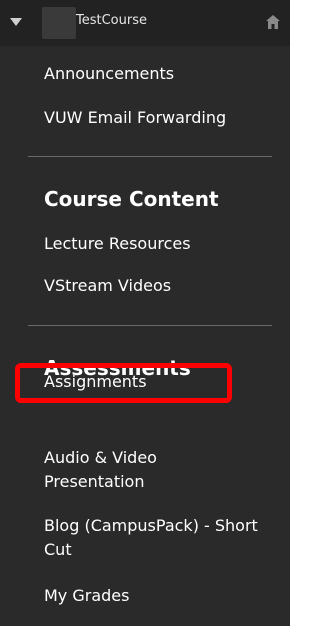  Describe the element at coordinates (16, 22) in the screenshot. I see `chevron-down-icon` at that location.